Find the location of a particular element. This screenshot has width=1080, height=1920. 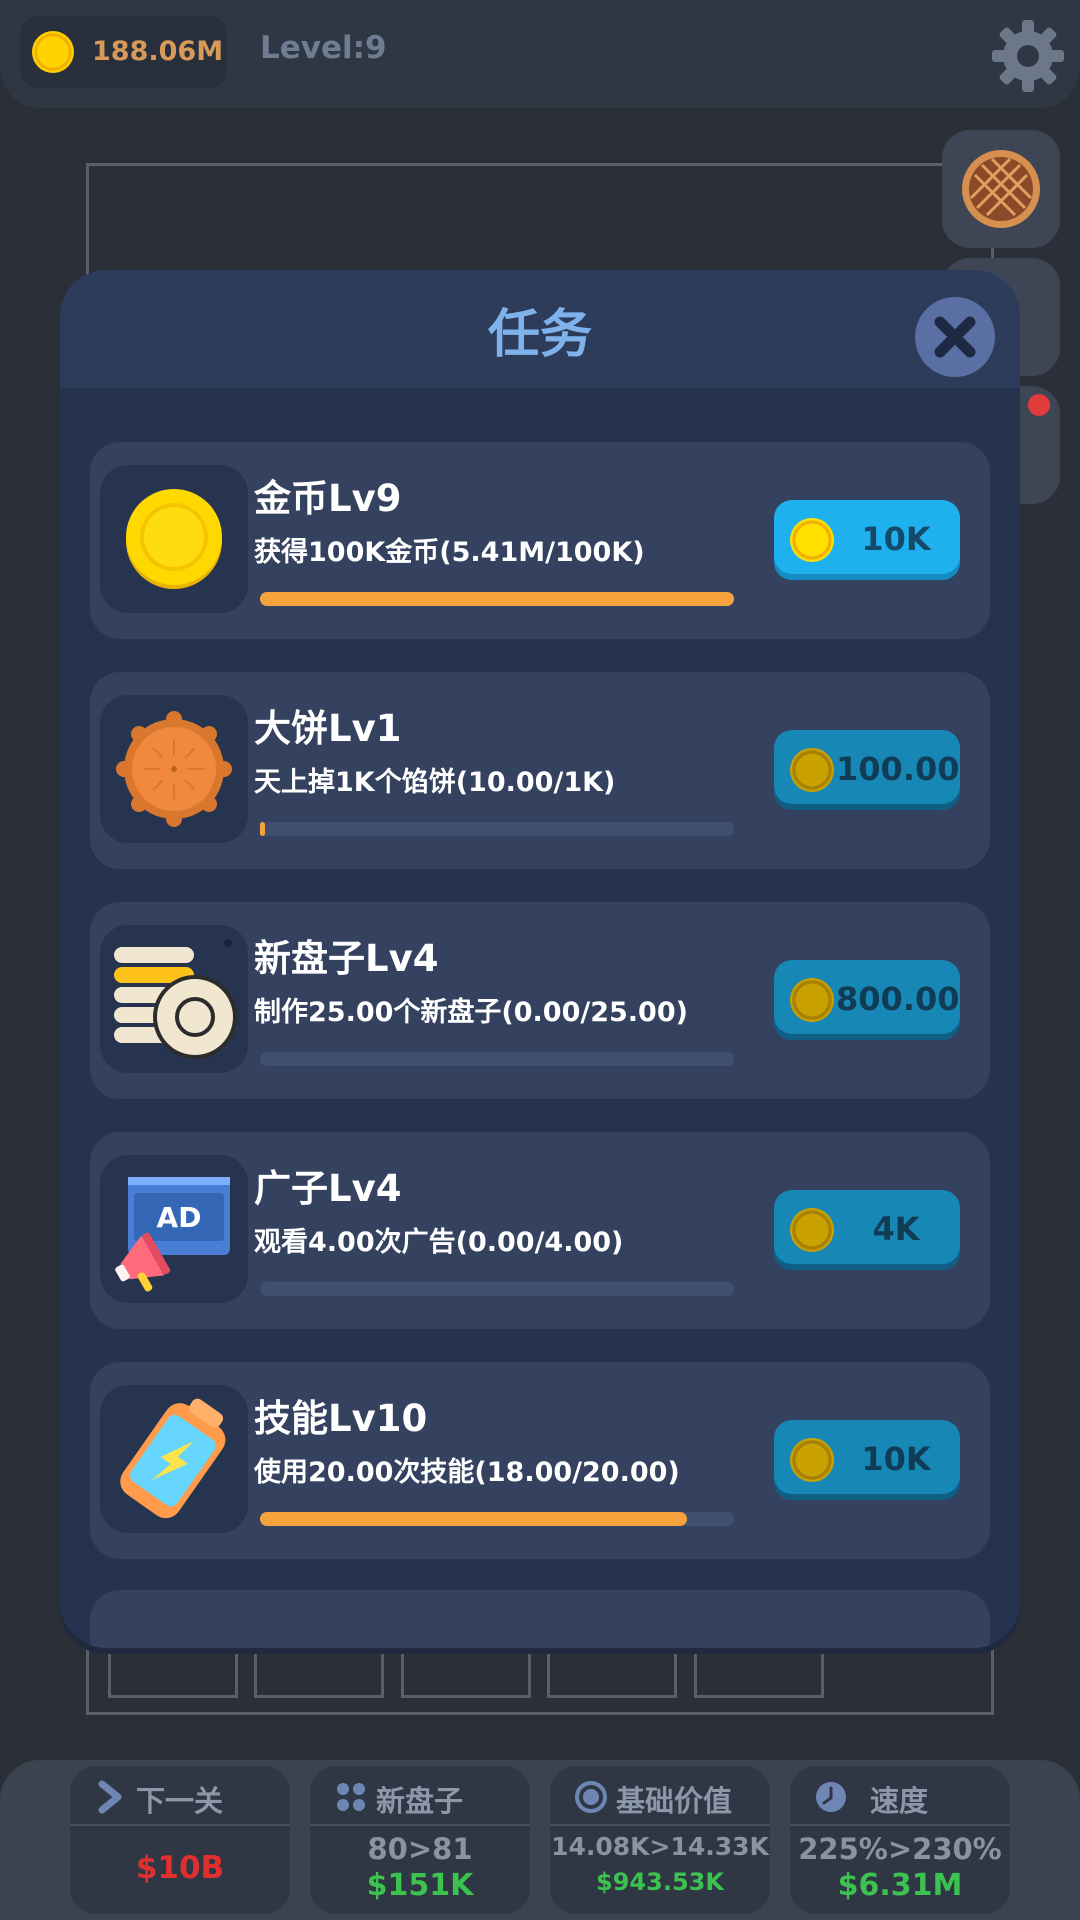

task-card: 新盘子Lv4 制作25.00个新盘子(0.00/25.00) 800.00 is located at coordinates (540, 1000).